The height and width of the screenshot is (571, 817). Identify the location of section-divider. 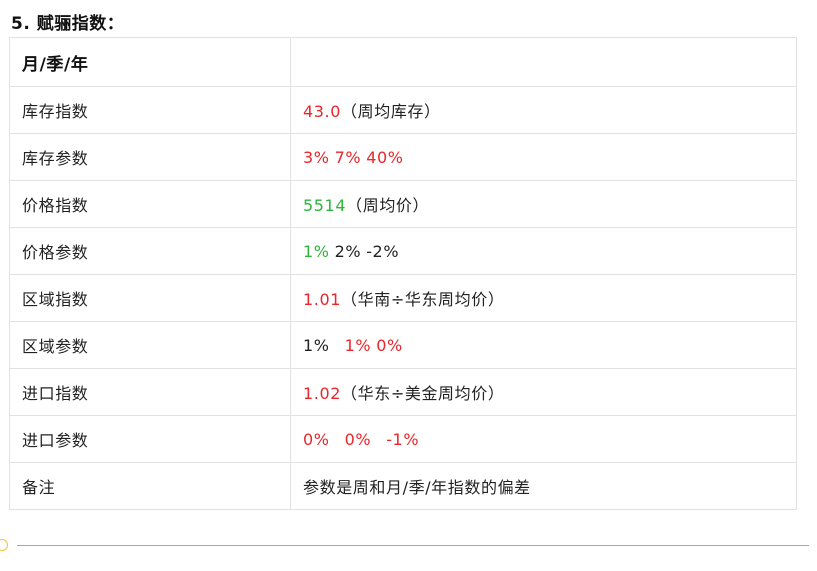
(413, 545).